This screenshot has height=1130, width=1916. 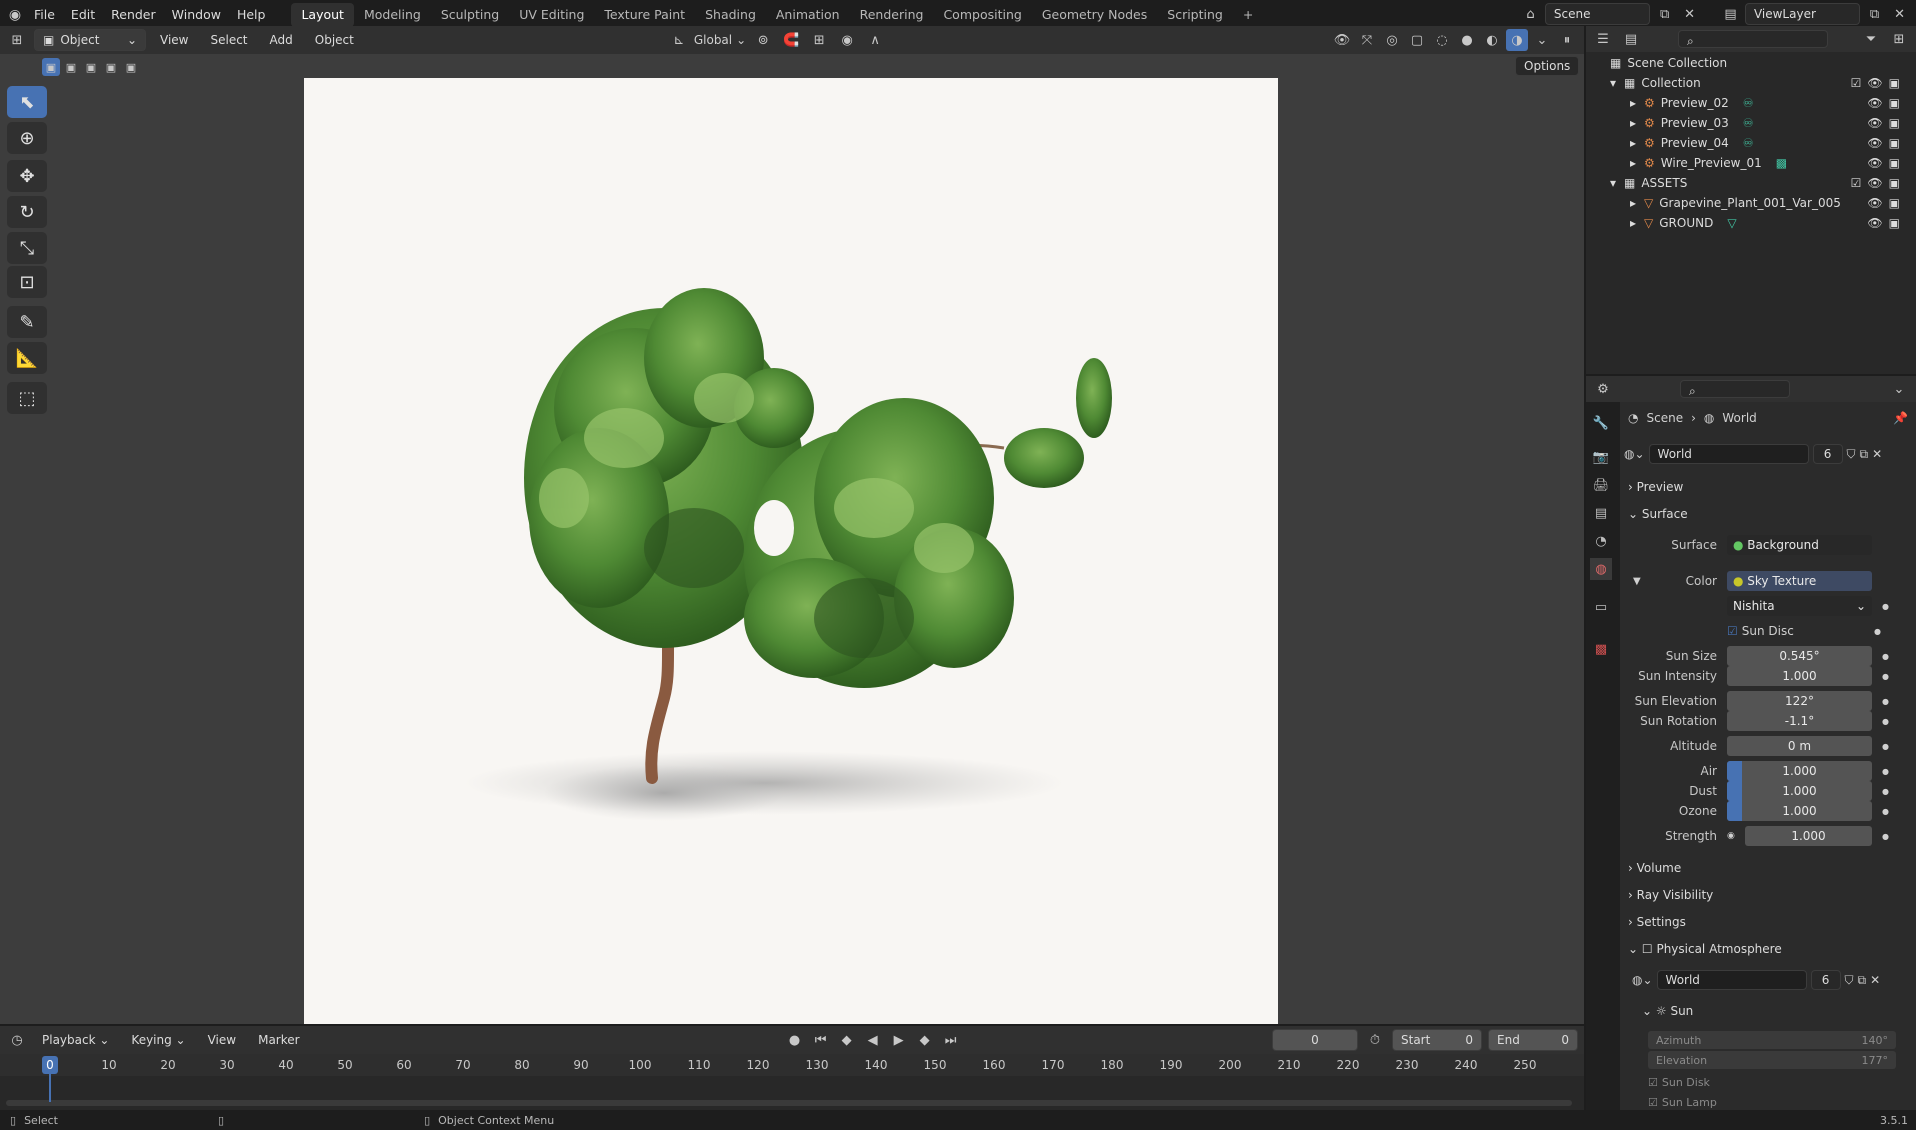 What do you see at coordinates (1808, 836) in the screenshot?
I see `strength-field: 1.000` at bounding box center [1808, 836].